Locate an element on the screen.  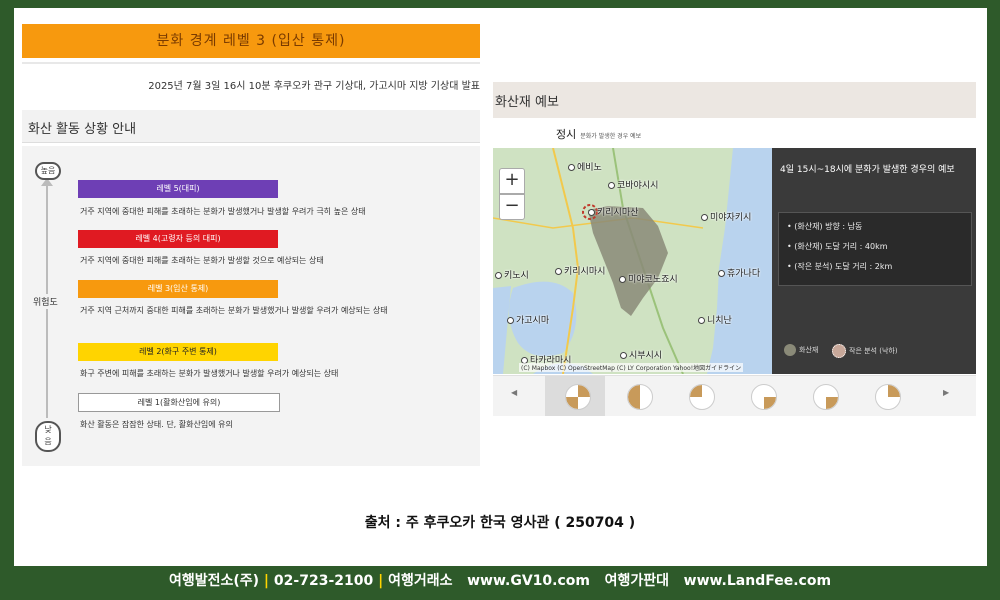
ash-distance: • (화산재) 도달 거리 : 40km is located at coordinates (837, 246).